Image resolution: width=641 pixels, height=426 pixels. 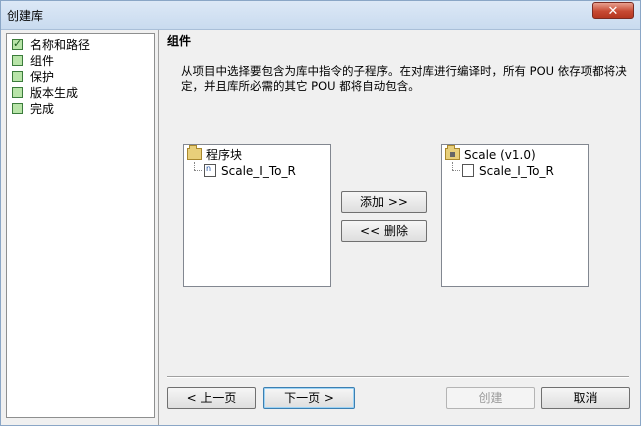 I want to click on folder-icon, so click(x=194, y=152).